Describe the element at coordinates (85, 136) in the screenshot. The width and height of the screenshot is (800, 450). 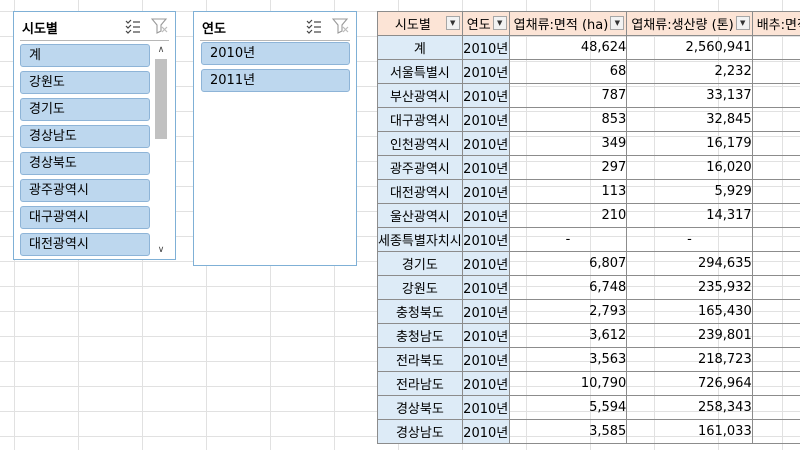
I see `slicer-item-gyeongnam: 경상남도` at that location.